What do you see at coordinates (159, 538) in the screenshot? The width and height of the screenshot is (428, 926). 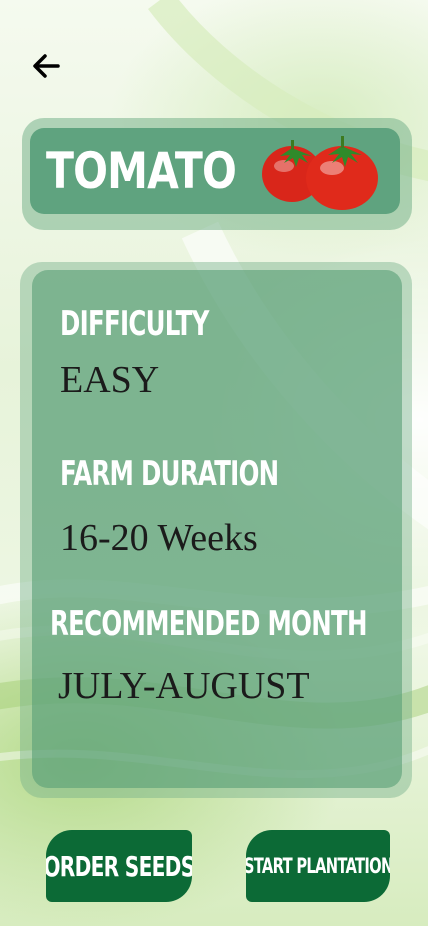 I see `farm-duration-value: 16-20 Weeks` at bounding box center [159, 538].